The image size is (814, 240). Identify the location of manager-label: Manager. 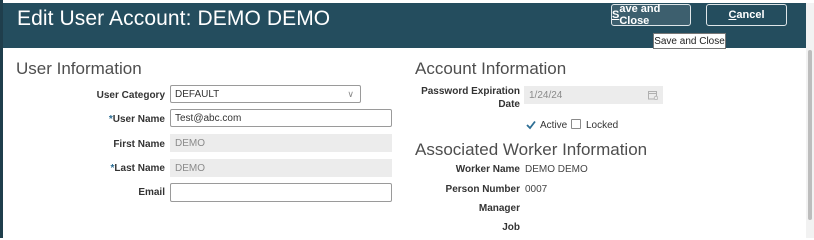
(499, 208).